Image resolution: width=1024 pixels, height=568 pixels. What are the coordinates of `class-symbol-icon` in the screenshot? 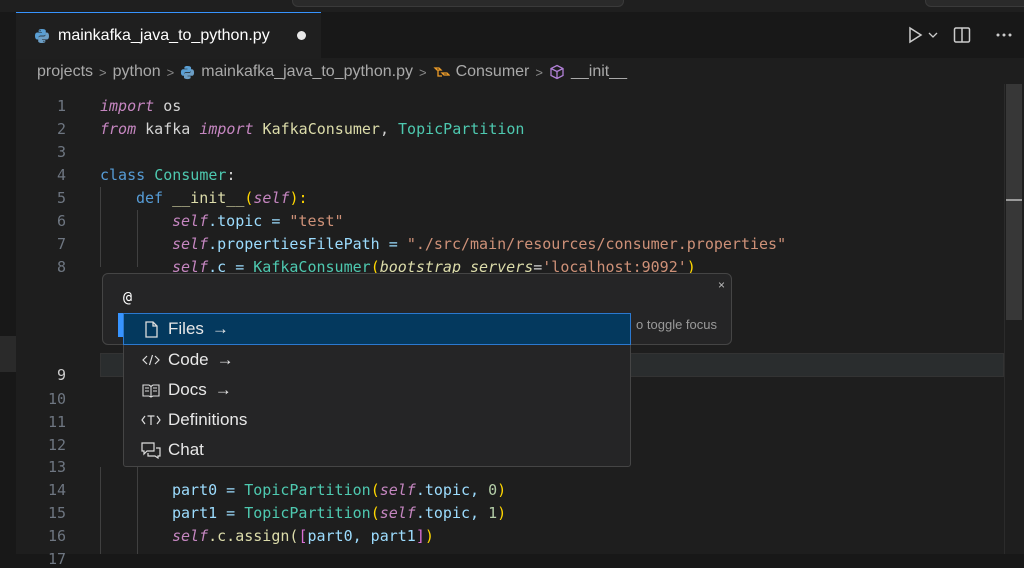 It's located at (441, 72).